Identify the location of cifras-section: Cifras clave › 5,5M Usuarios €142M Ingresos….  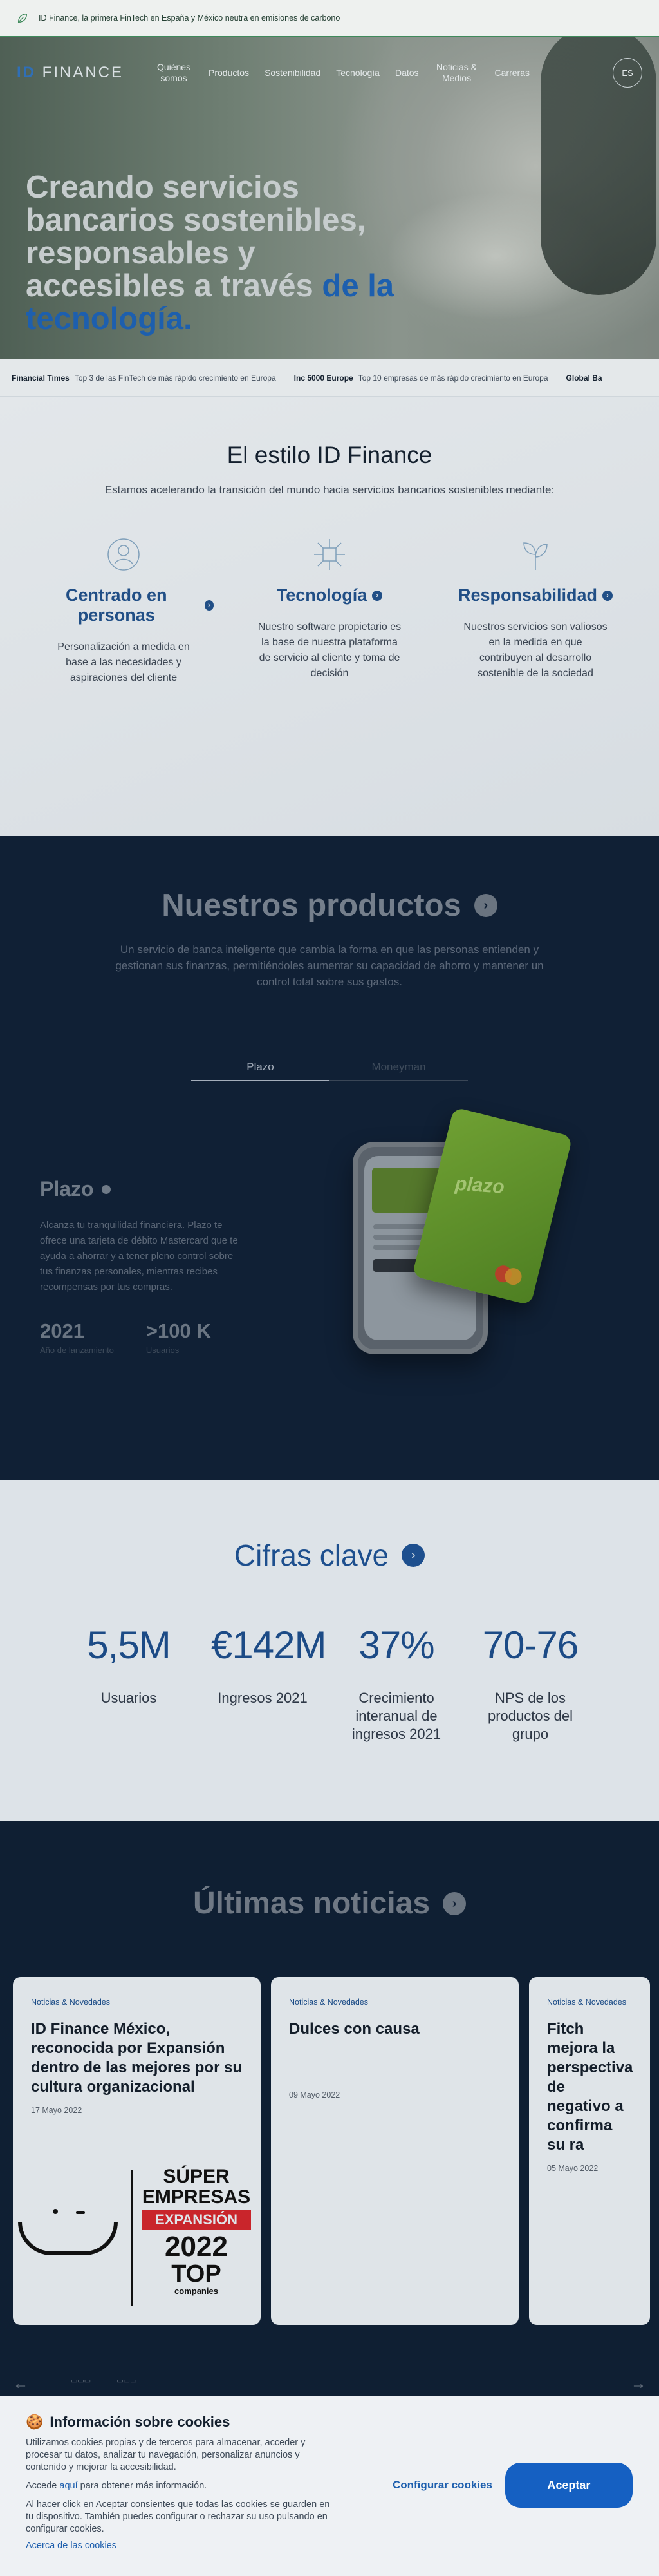
(329, 1651).